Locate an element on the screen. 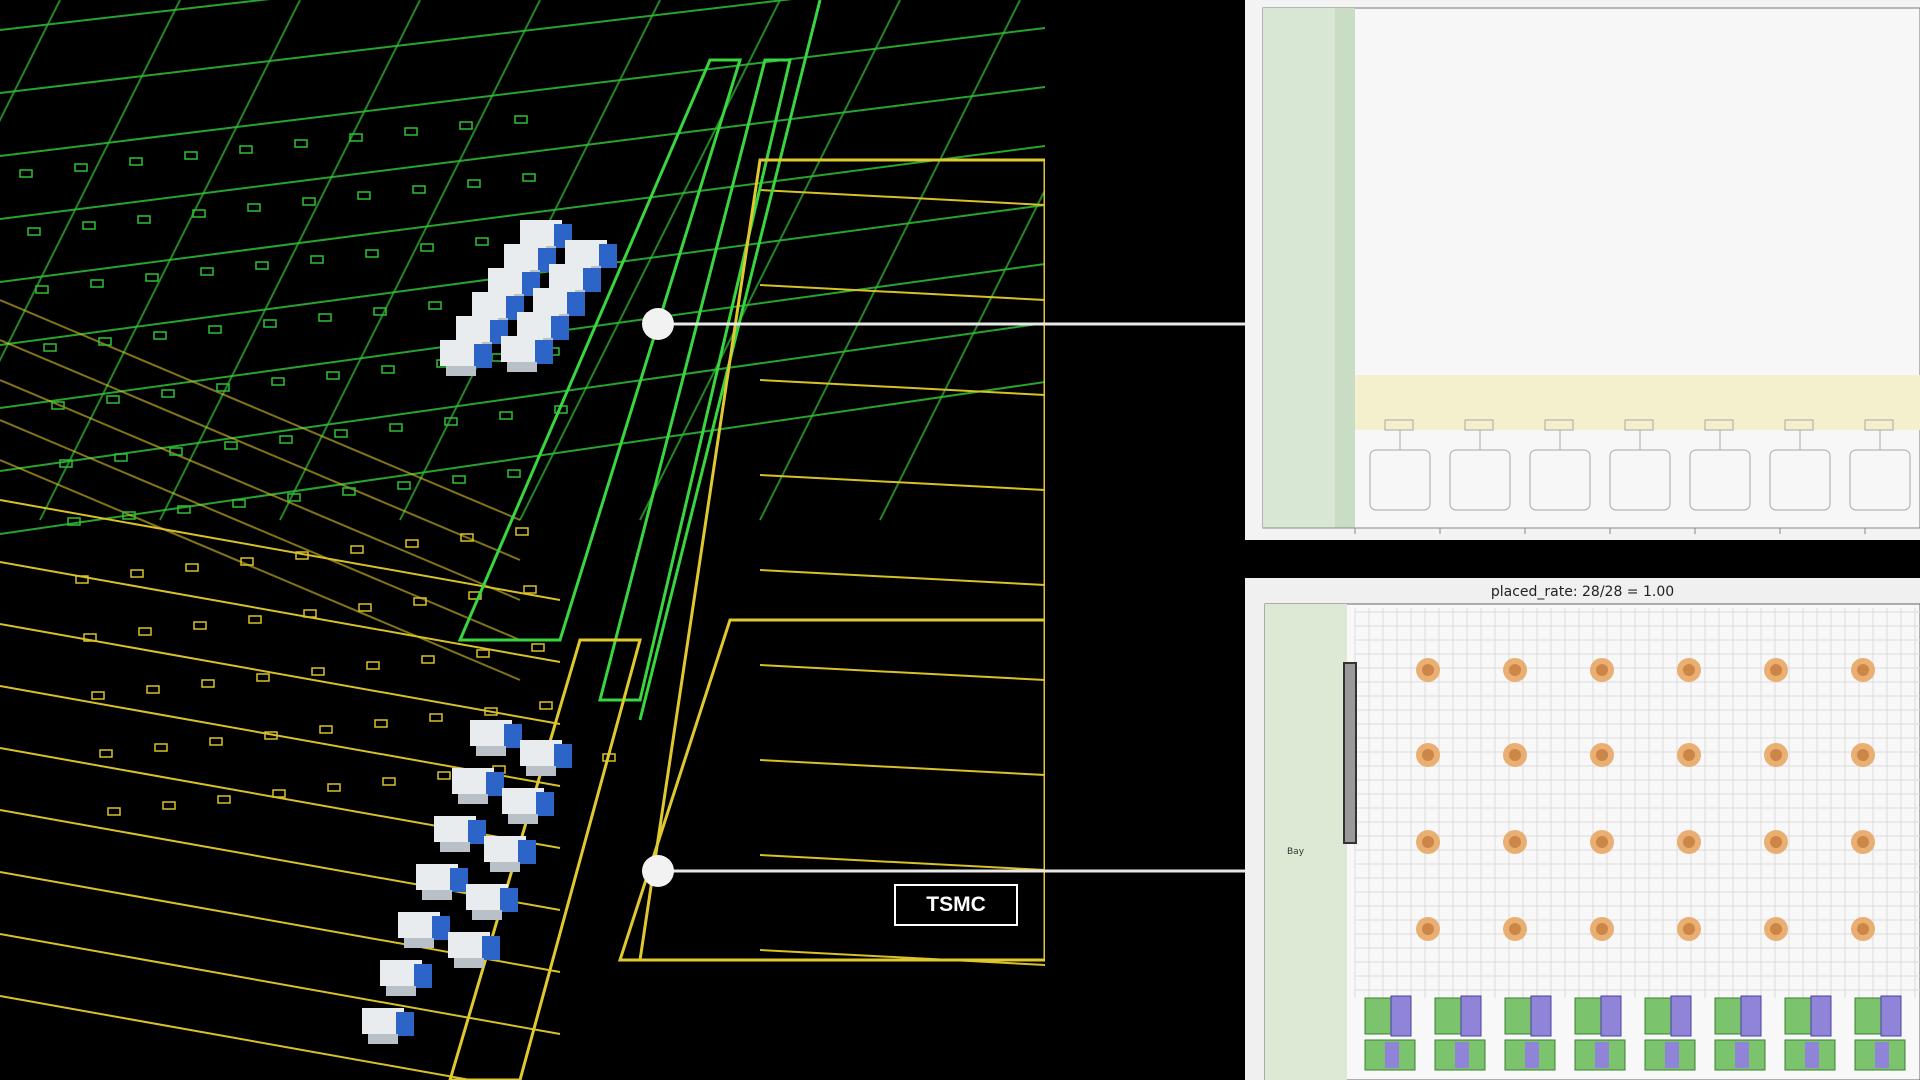 Image resolution: width=1920 pixels, height=1080 pixels. tsmc-callout-label: TSMC is located at coordinates (956, 905).